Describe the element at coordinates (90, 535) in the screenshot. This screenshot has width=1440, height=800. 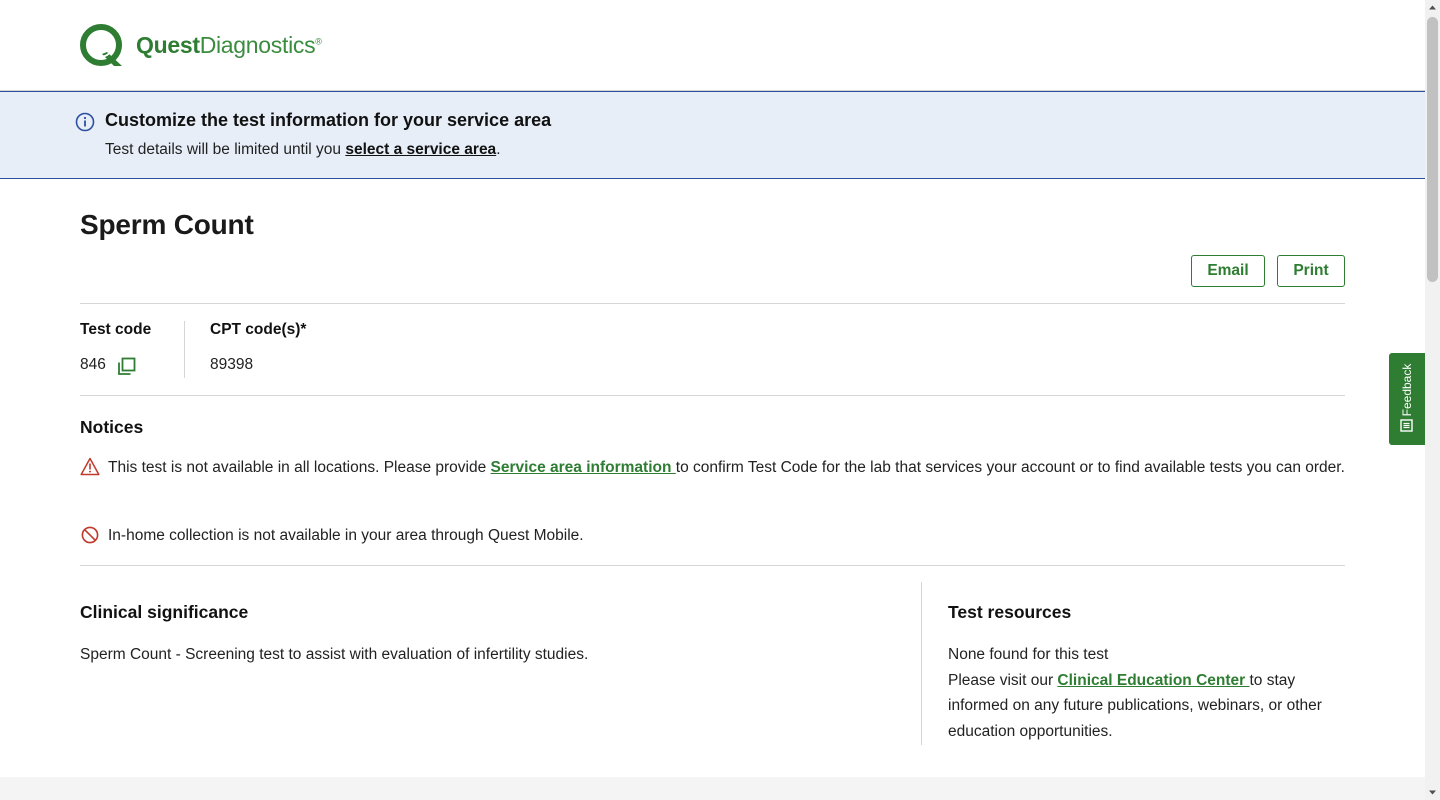
I see `ban-icon` at that location.